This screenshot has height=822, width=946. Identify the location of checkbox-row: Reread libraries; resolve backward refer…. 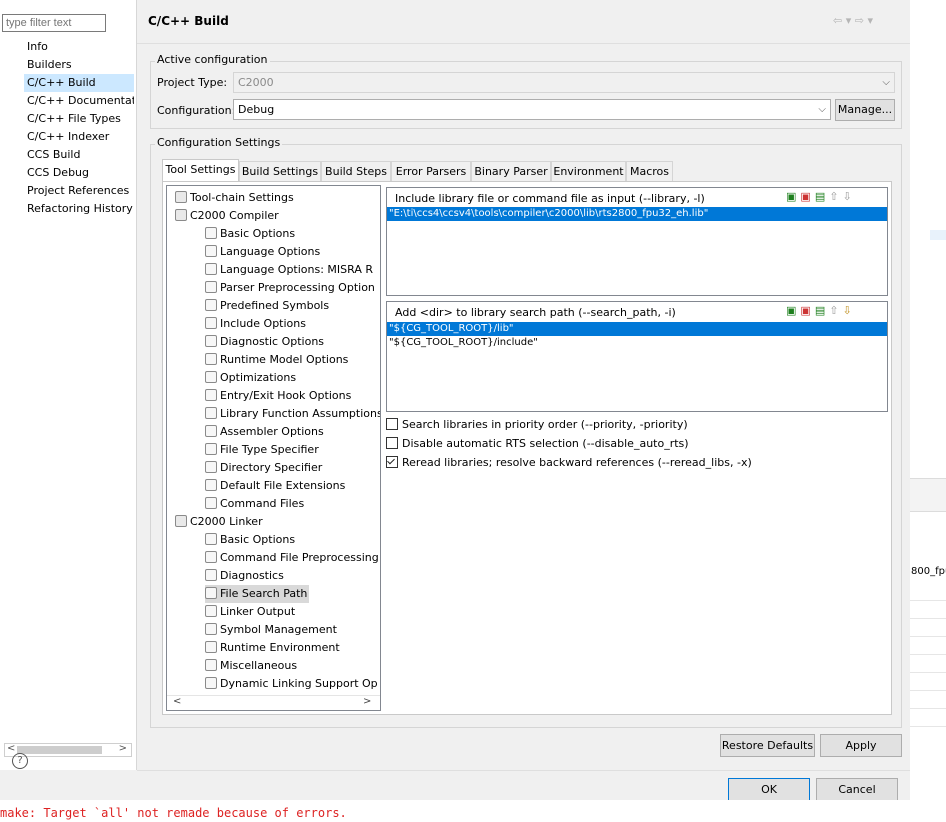
(569, 462).